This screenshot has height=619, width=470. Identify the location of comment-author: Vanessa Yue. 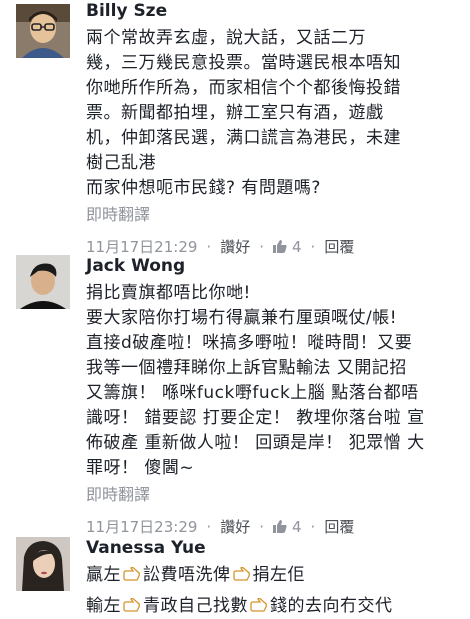
(273, 548).